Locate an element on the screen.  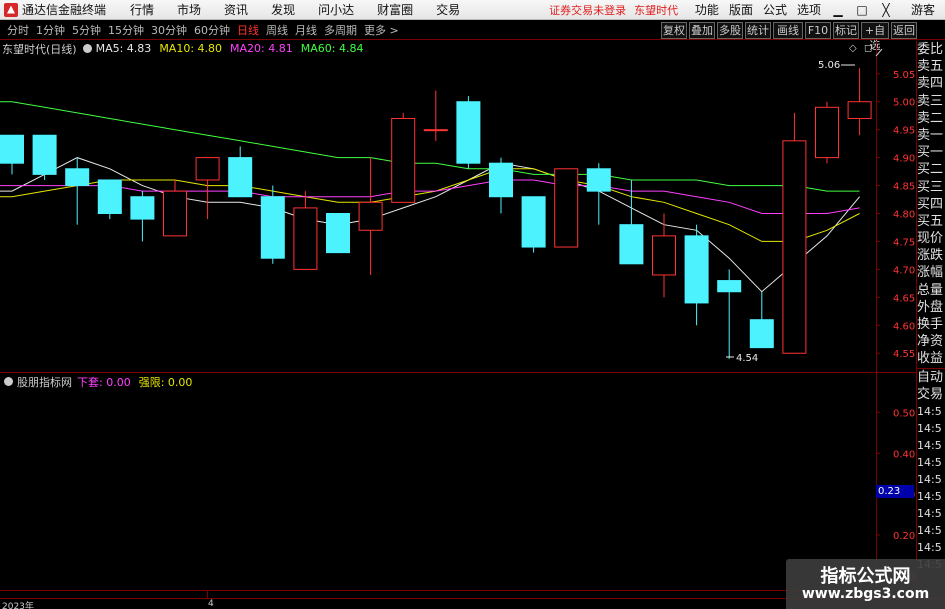
quote-row-label: 涨幅 is located at coordinates (930, 273).